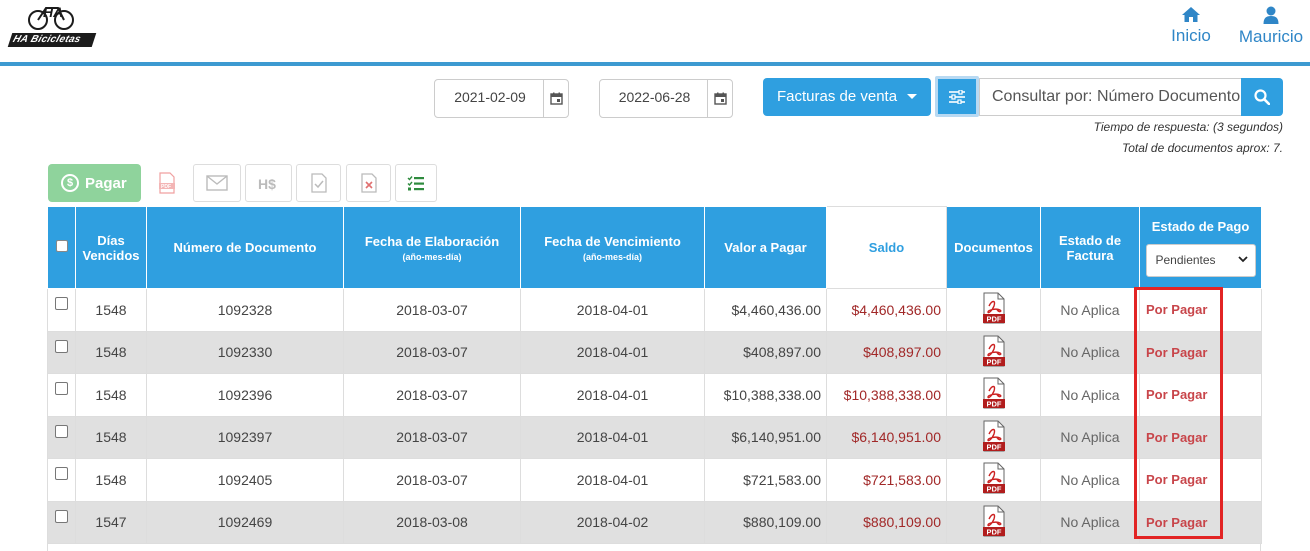  What do you see at coordinates (654, 547) in the screenshot?
I see `partial-table-row` at bounding box center [654, 547].